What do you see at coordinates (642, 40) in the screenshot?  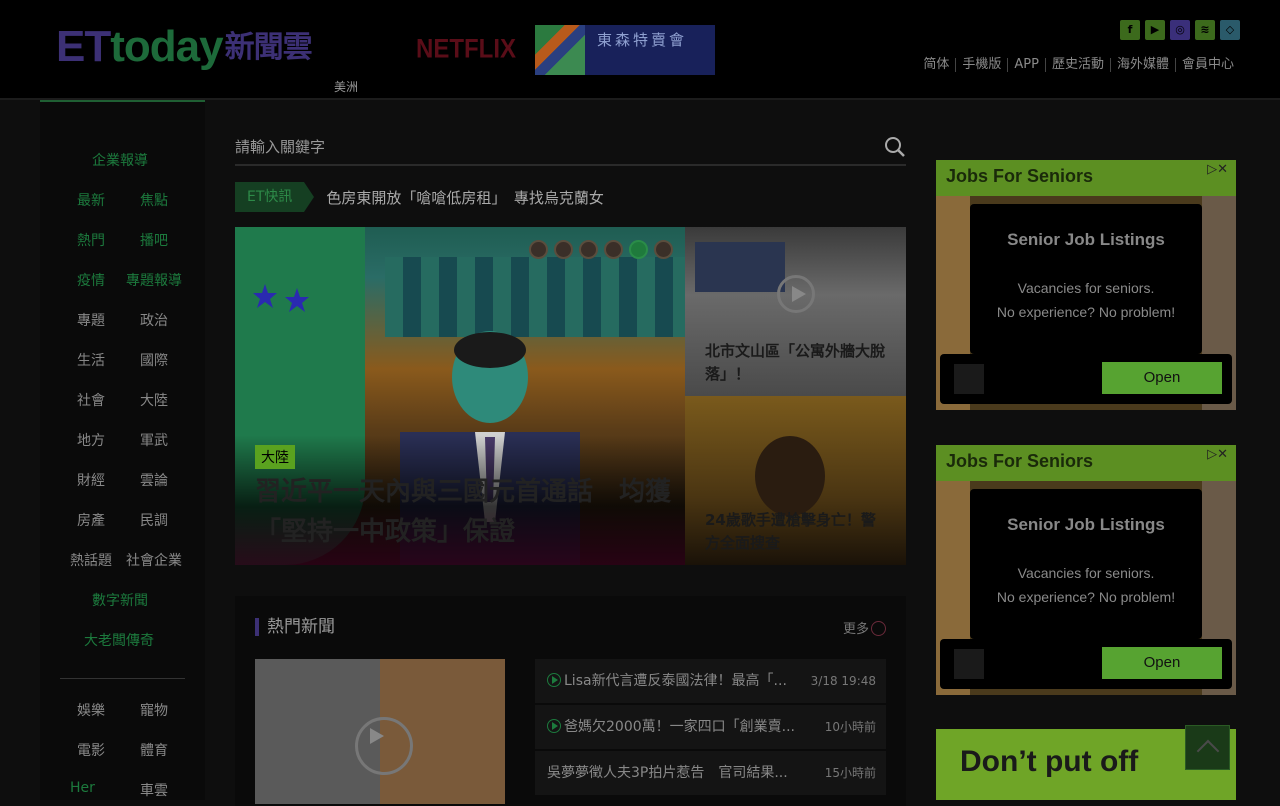 I see `banner-text: 東森特賣會` at bounding box center [642, 40].